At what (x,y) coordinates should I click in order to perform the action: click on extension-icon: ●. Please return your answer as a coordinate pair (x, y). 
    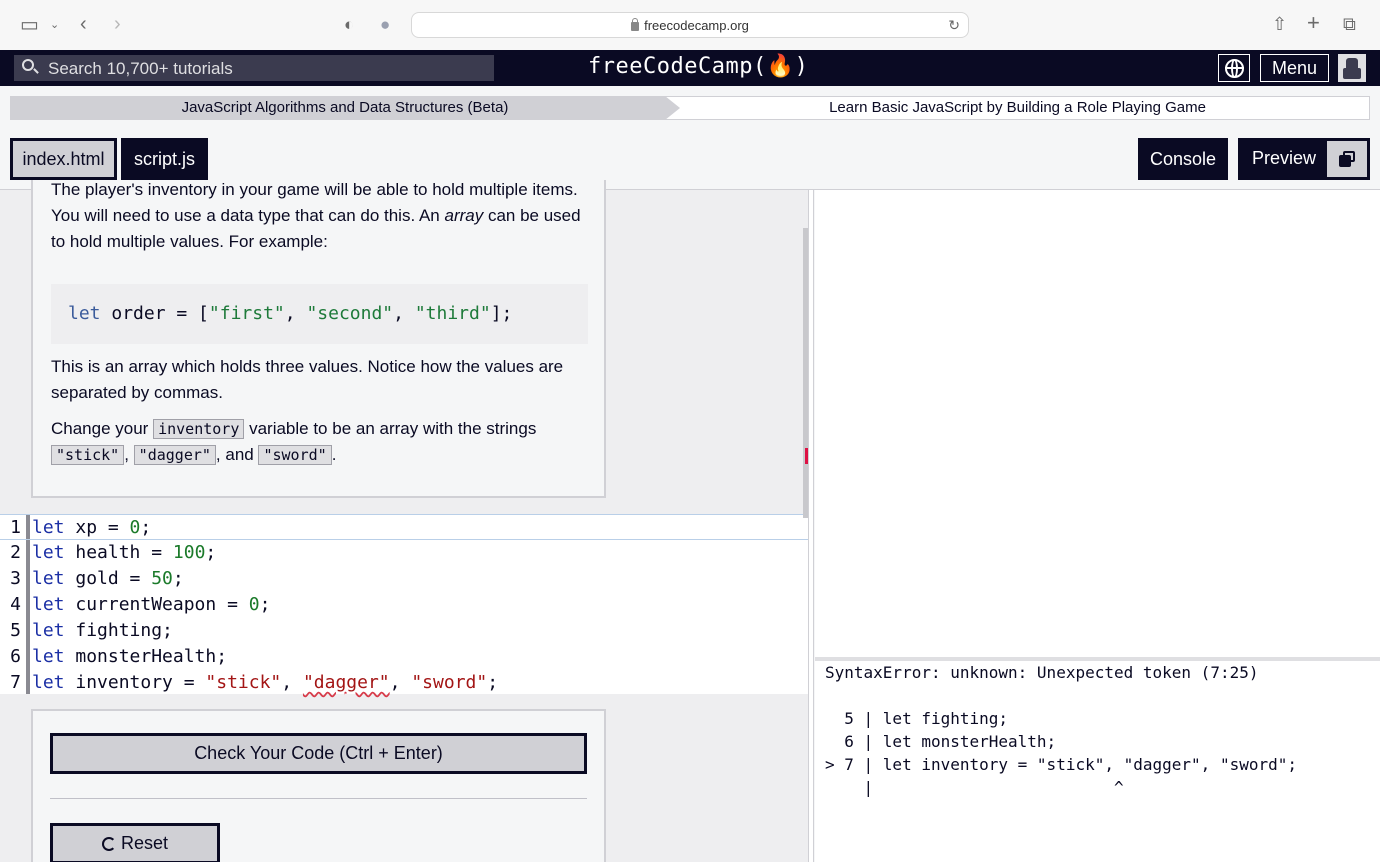
    Looking at the image, I should click on (385, 25).